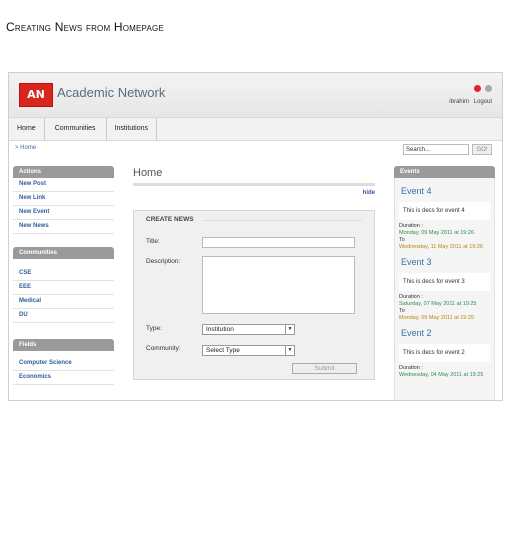 The image size is (524, 560). Describe the element at coordinates (278, 285) in the screenshot. I see `description-textarea` at that location.